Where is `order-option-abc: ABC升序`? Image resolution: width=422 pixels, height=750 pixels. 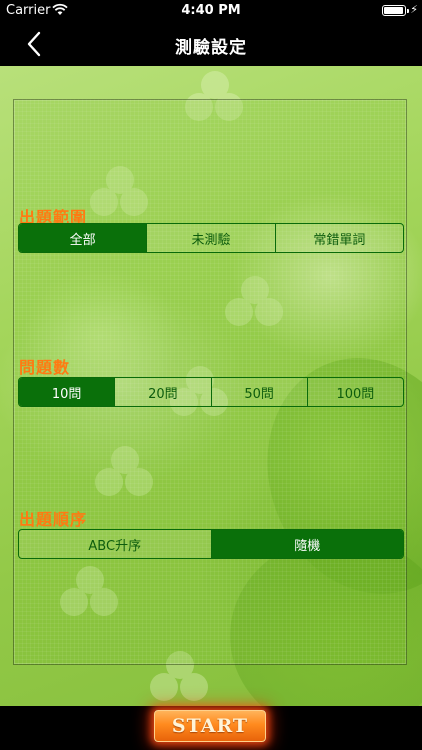 order-option-abc: ABC升序 is located at coordinates (115, 544).